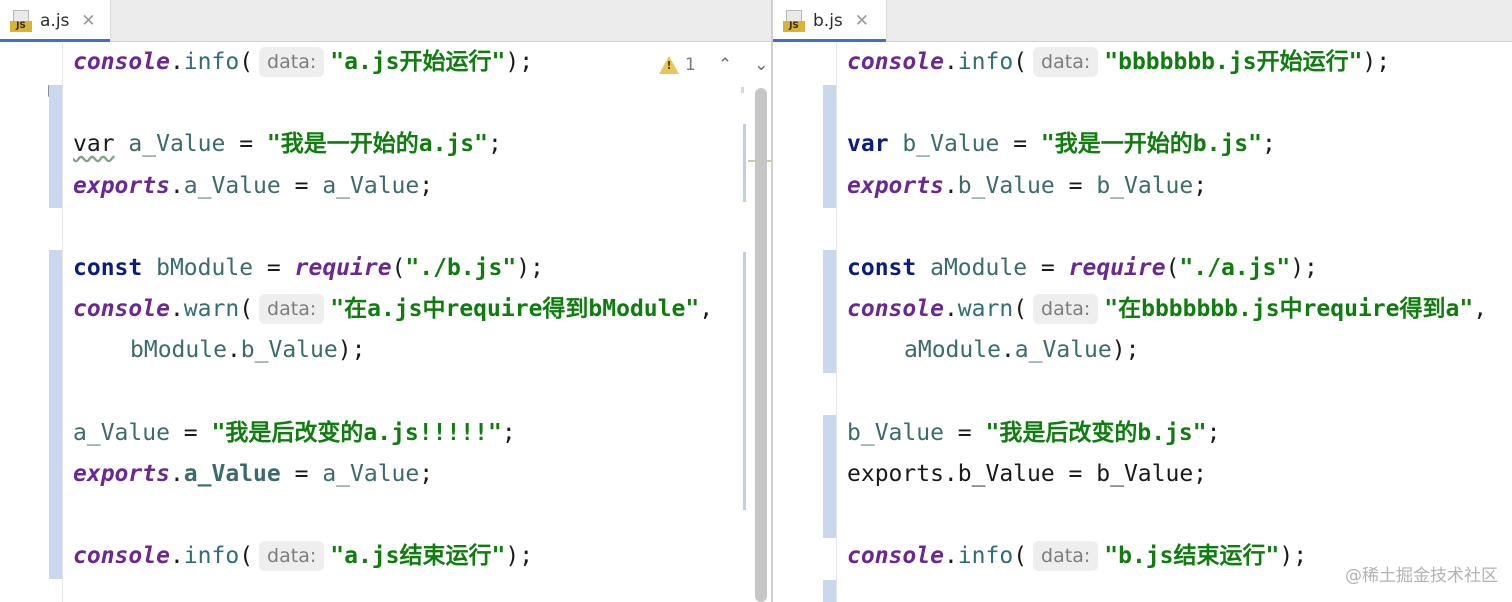  I want to click on tab-a-js: JS a.js ✕, so click(55, 21).